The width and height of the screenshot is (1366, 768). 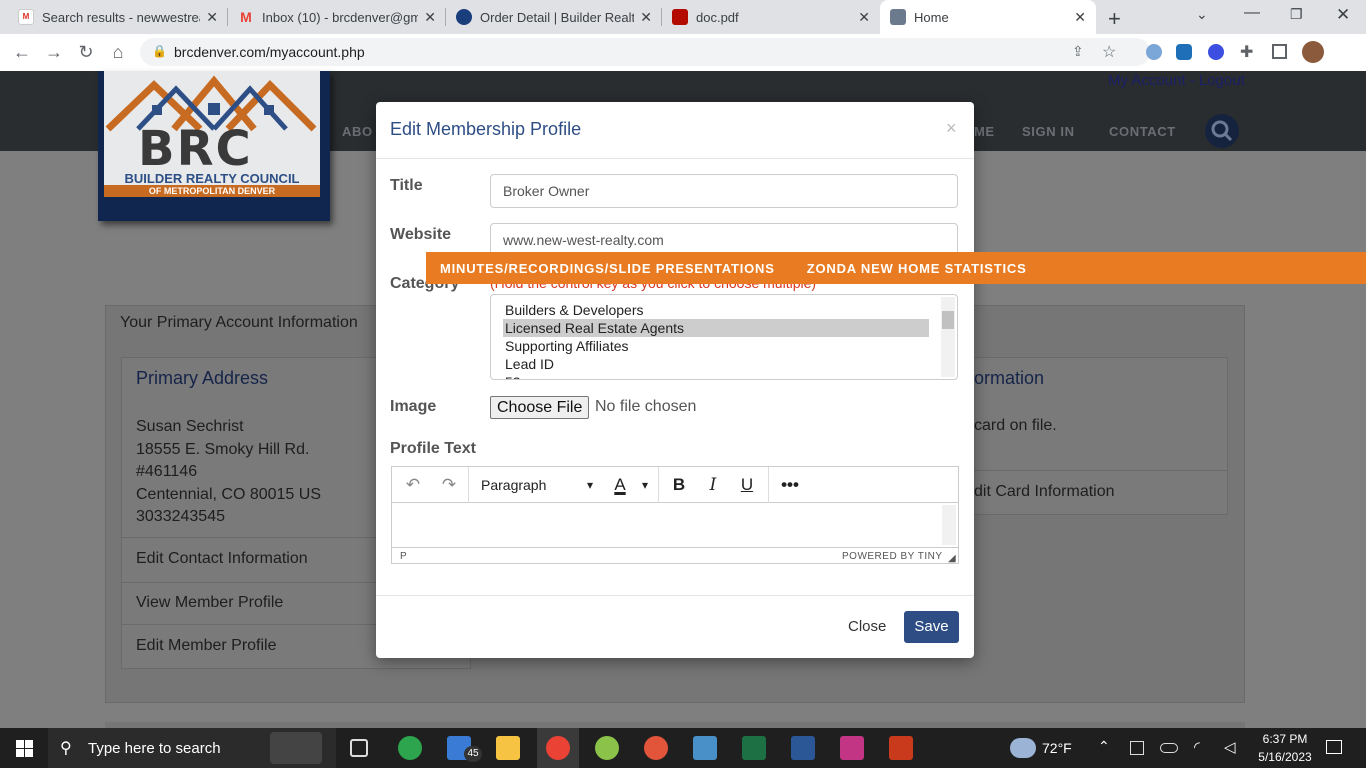 I want to click on view-profile-link: View Member Profile, so click(x=209, y=603).